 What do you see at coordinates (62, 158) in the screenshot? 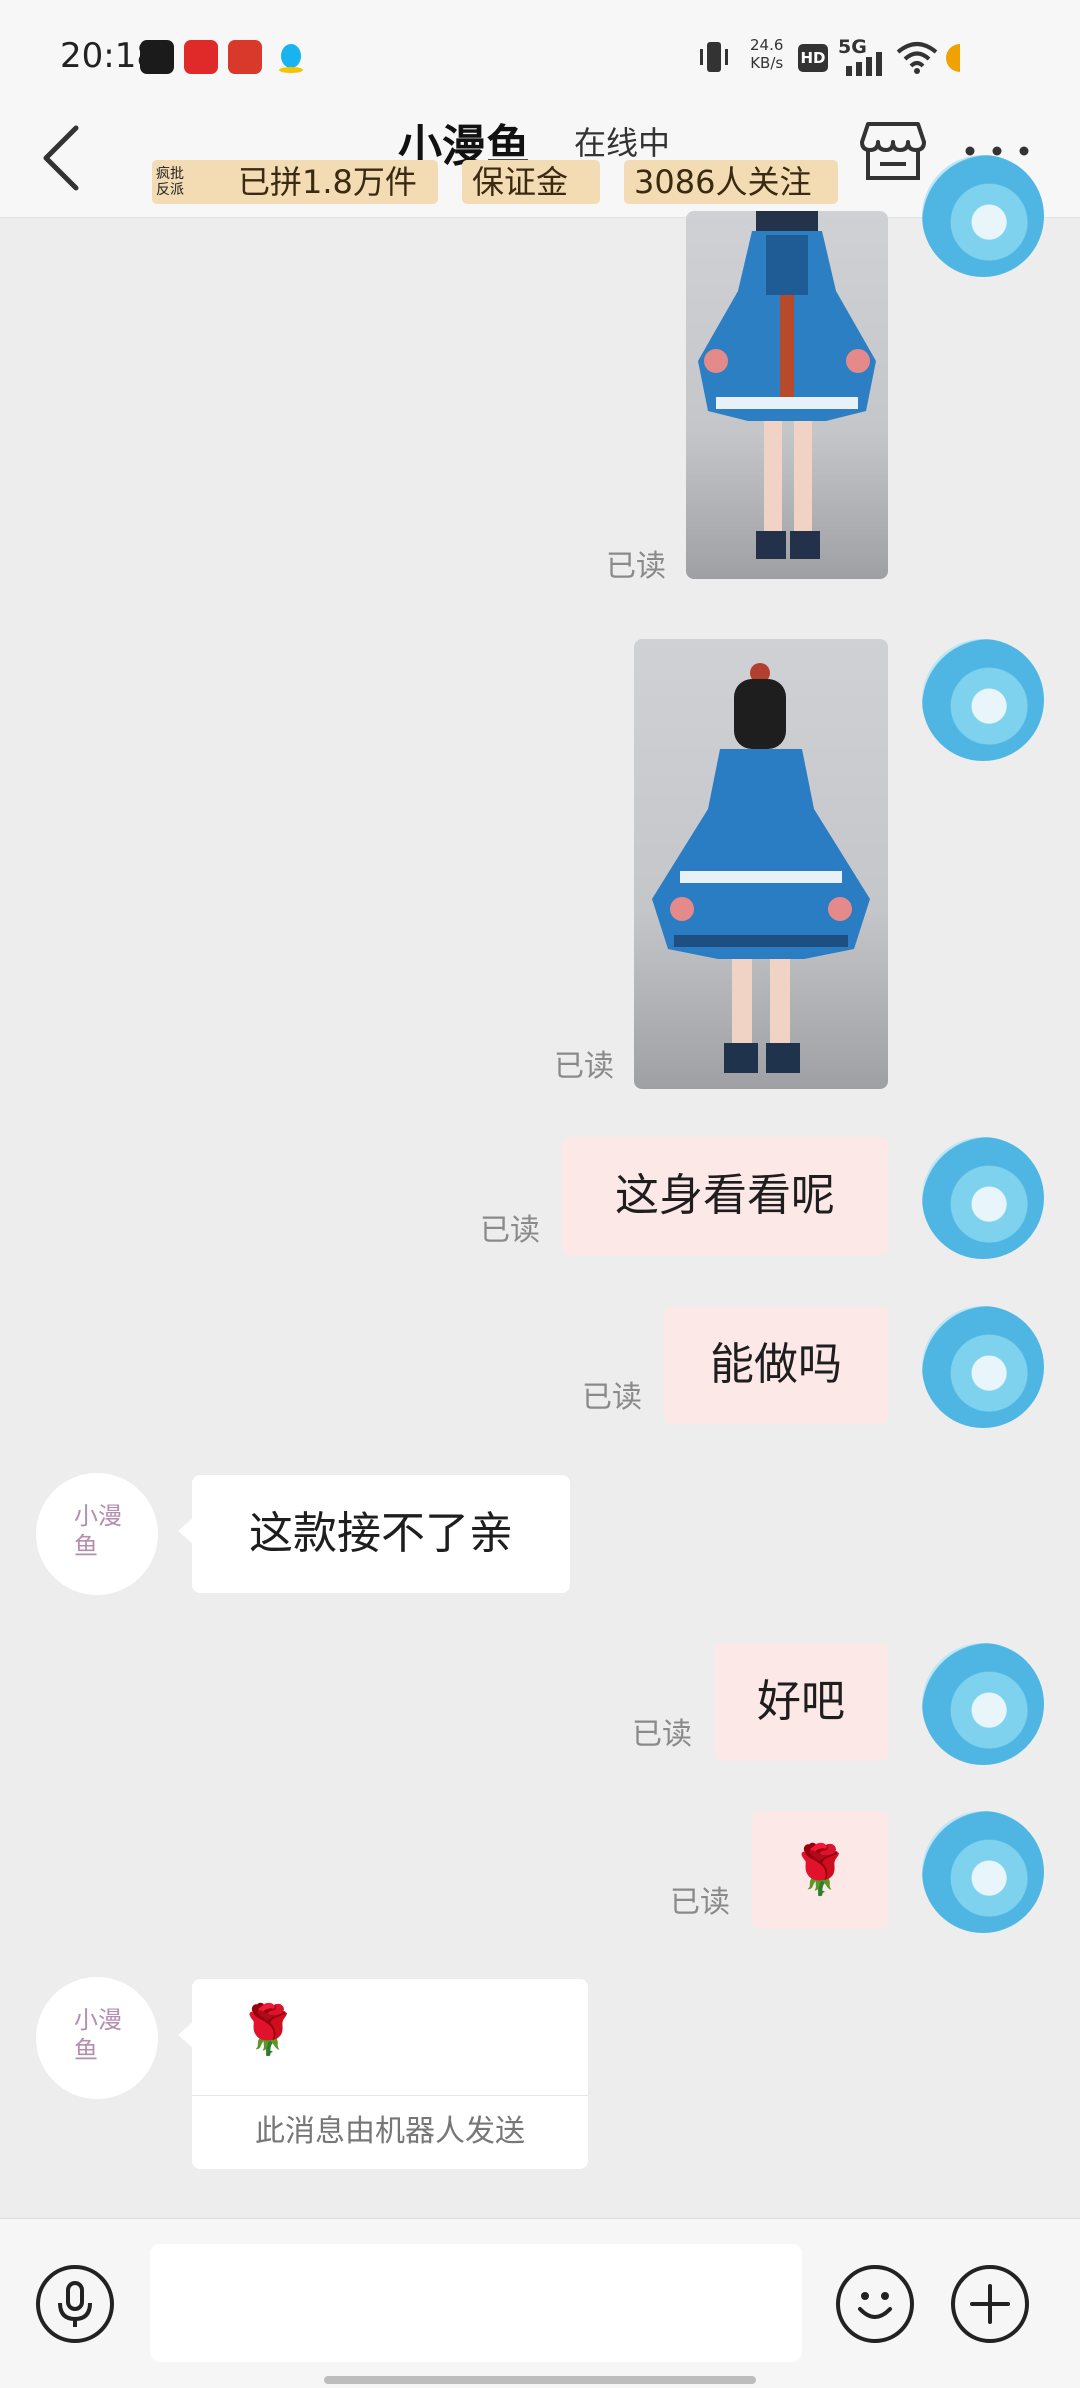
I see `chevron-left-icon` at bounding box center [62, 158].